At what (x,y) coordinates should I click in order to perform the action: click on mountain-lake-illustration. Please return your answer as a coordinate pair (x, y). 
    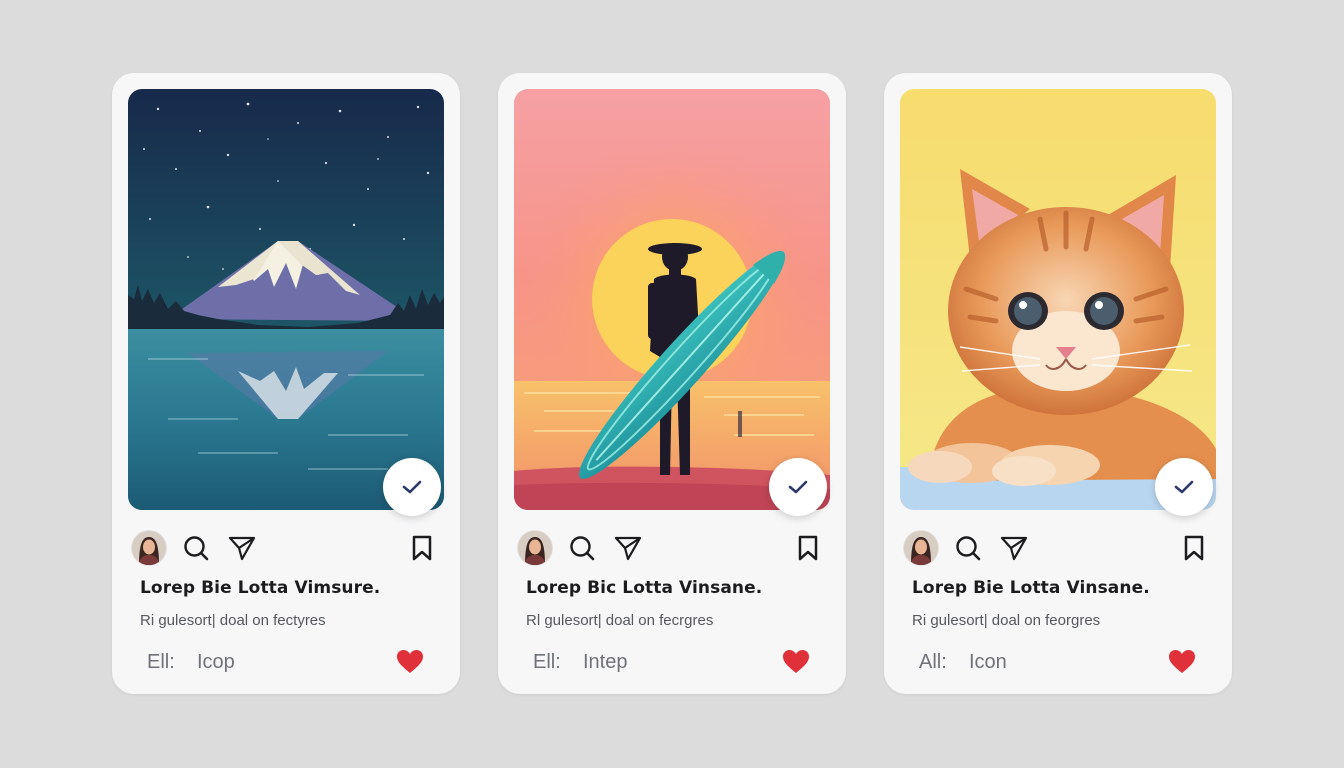
    Looking at the image, I should click on (286, 299).